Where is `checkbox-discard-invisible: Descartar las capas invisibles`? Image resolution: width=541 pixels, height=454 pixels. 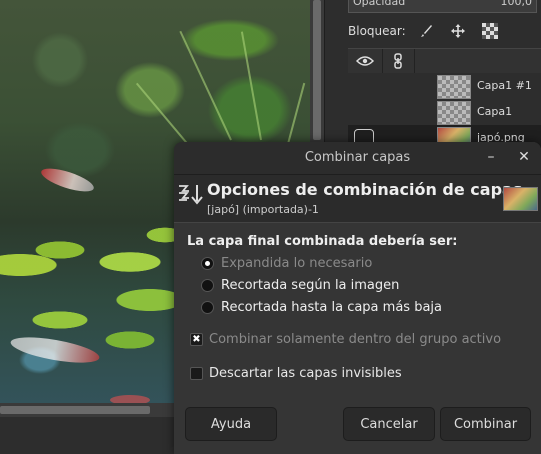
checkbox-discard-invisible: Descartar las capas invisibles is located at coordinates (296, 373).